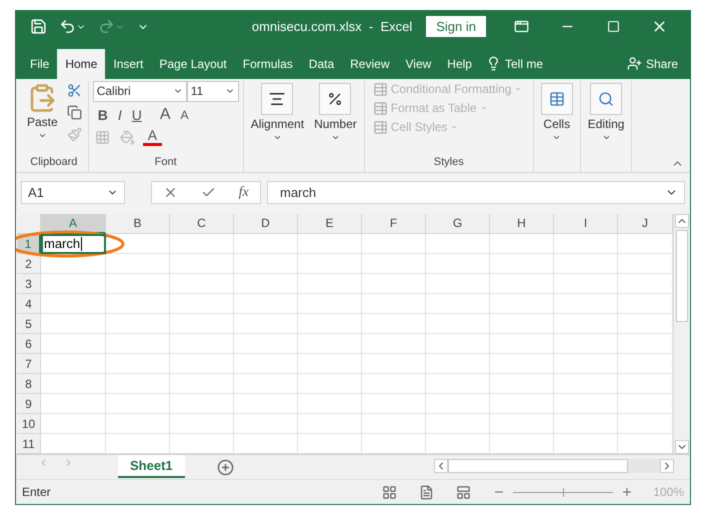  I want to click on row-header: 9, so click(29, 404).